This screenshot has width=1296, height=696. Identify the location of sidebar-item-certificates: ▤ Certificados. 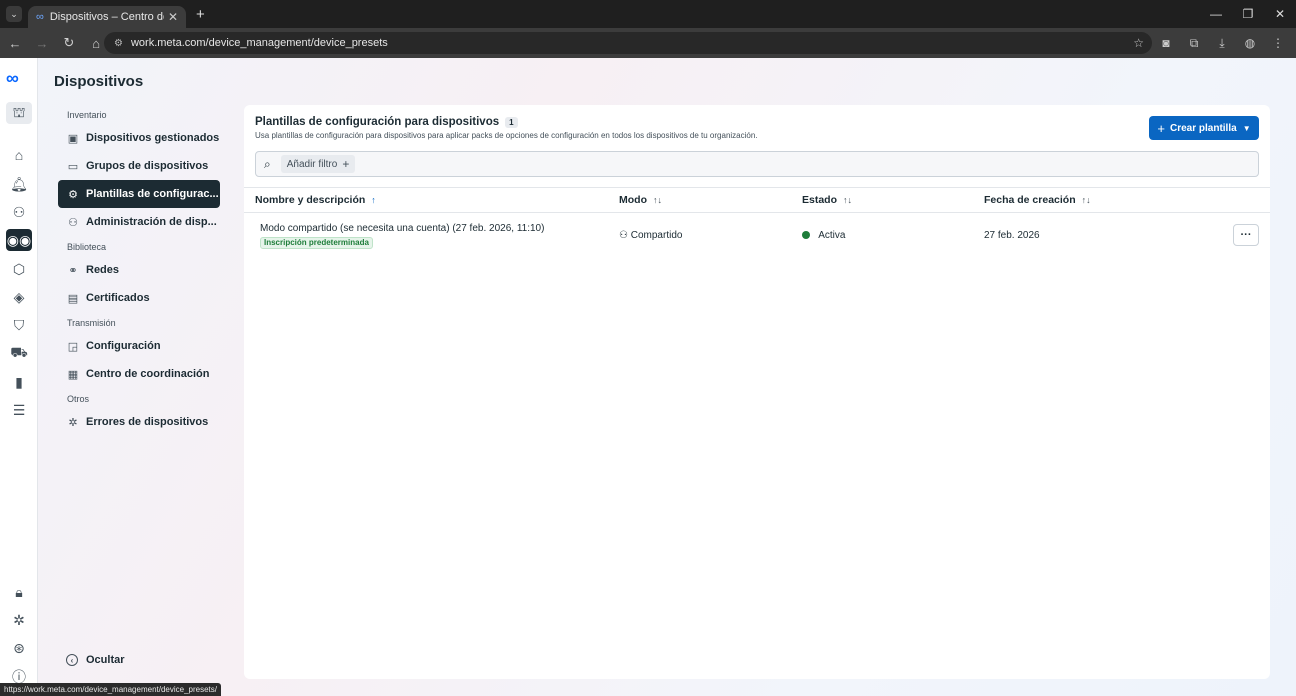
(139, 298).